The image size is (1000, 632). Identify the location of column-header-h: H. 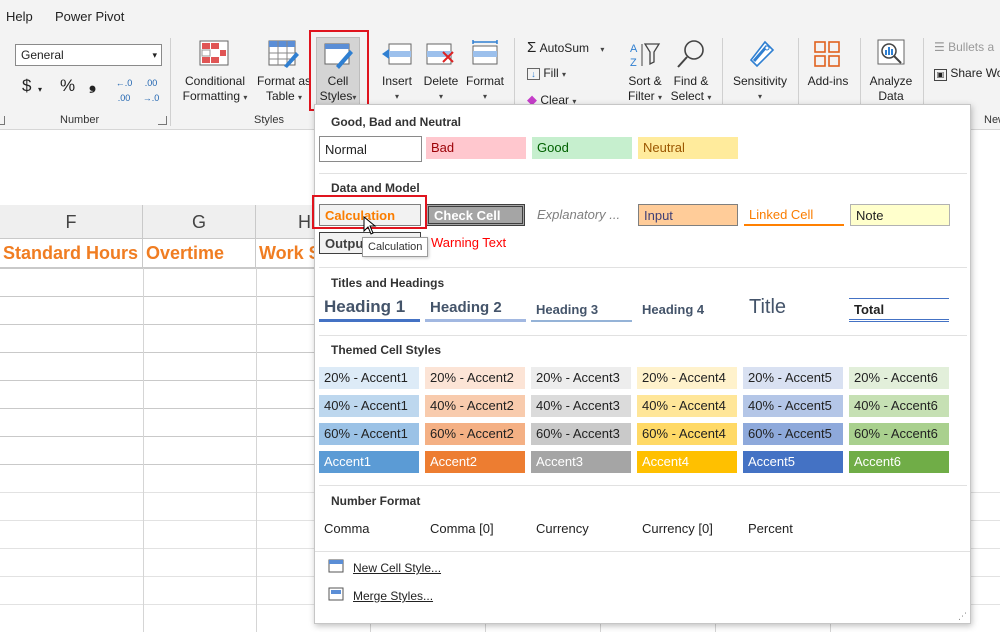
(286, 222).